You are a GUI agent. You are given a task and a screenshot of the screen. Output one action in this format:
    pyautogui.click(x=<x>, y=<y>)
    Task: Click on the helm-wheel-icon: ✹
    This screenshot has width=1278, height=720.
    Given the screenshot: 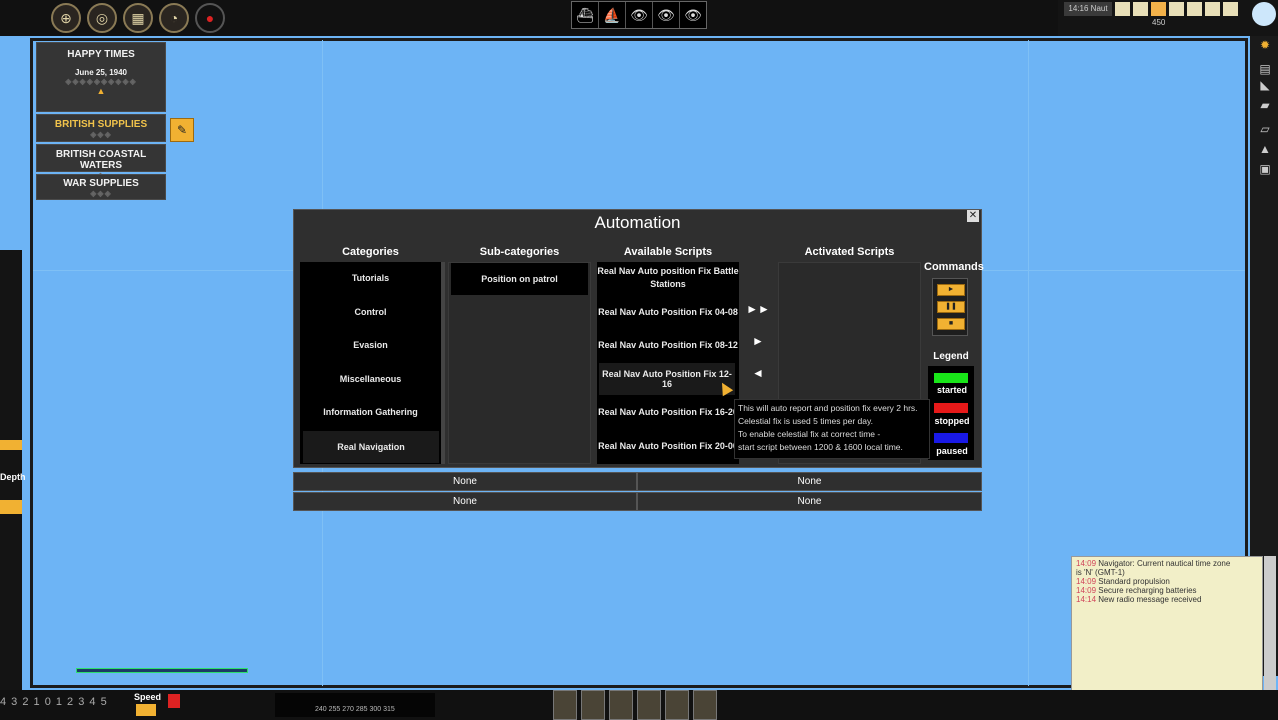 What is the action you would take?
    pyautogui.click(x=1265, y=46)
    